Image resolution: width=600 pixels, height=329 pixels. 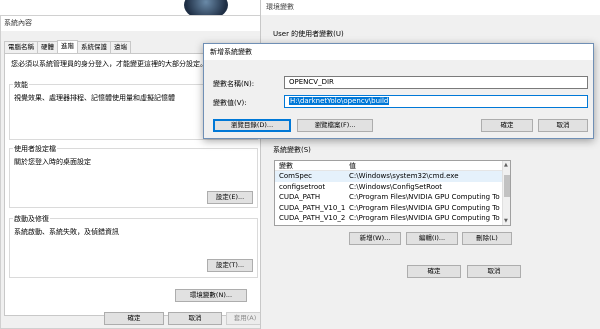 What do you see at coordinates (280, 7) in the screenshot?
I see `environment-variables-title: 環境變數` at bounding box center [280, 7].